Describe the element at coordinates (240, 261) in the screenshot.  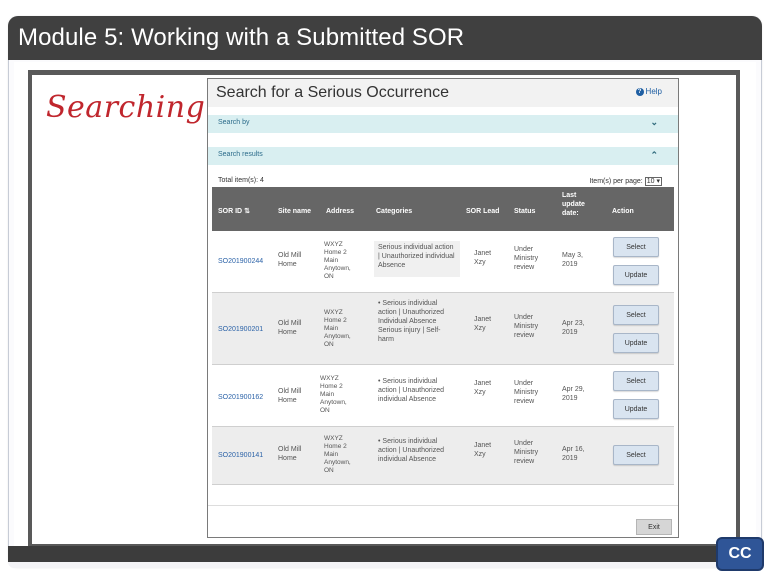
I see `sor-id-link: SO201900244` at that location.